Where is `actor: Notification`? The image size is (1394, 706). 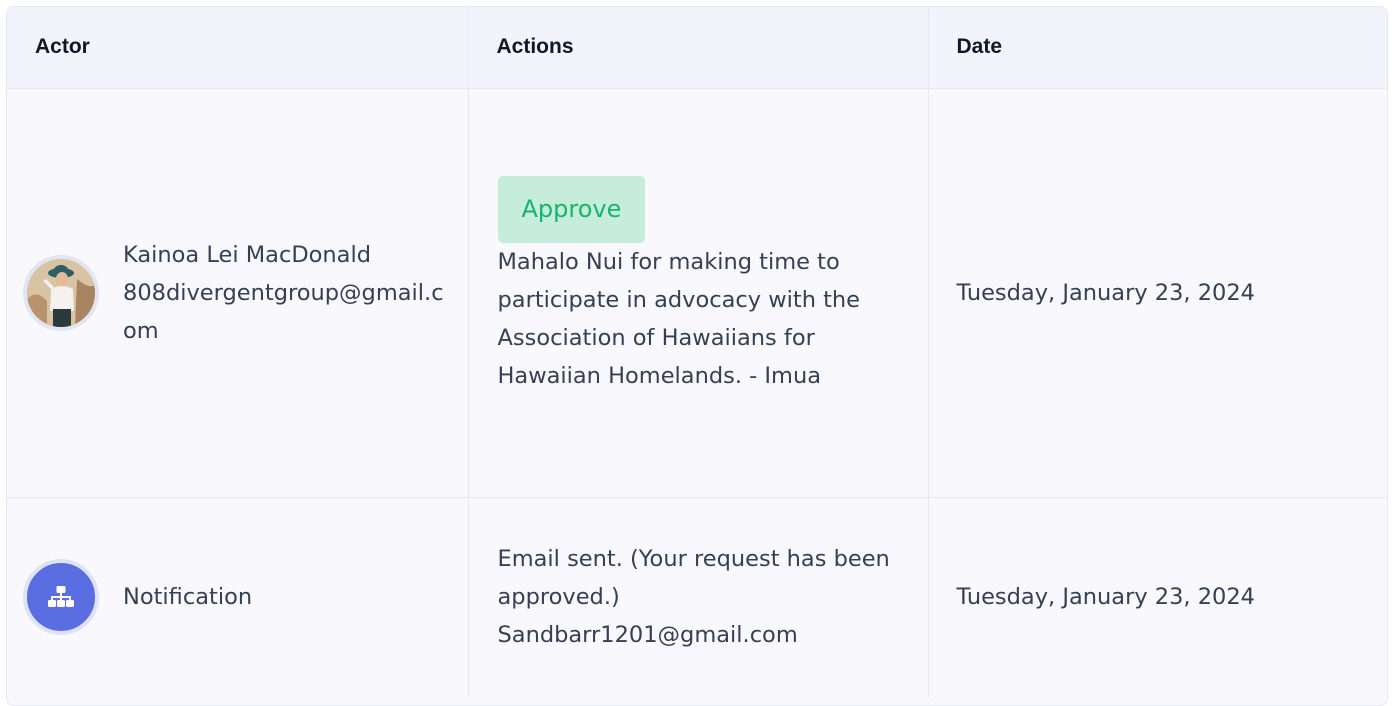 actor: Notification is located at coordinates (236, 597).